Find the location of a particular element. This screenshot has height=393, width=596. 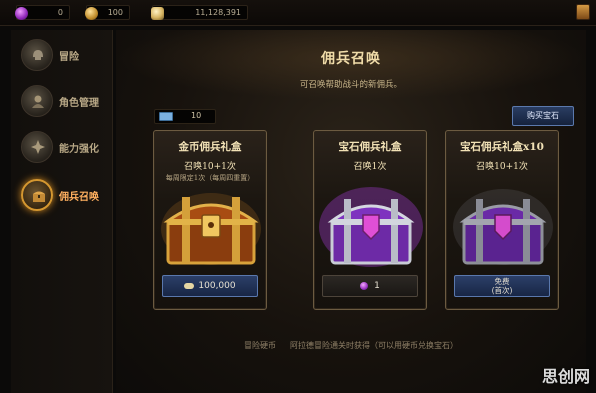

sidebar-item-label: 能力强化 is located at coordinates (79, 149).